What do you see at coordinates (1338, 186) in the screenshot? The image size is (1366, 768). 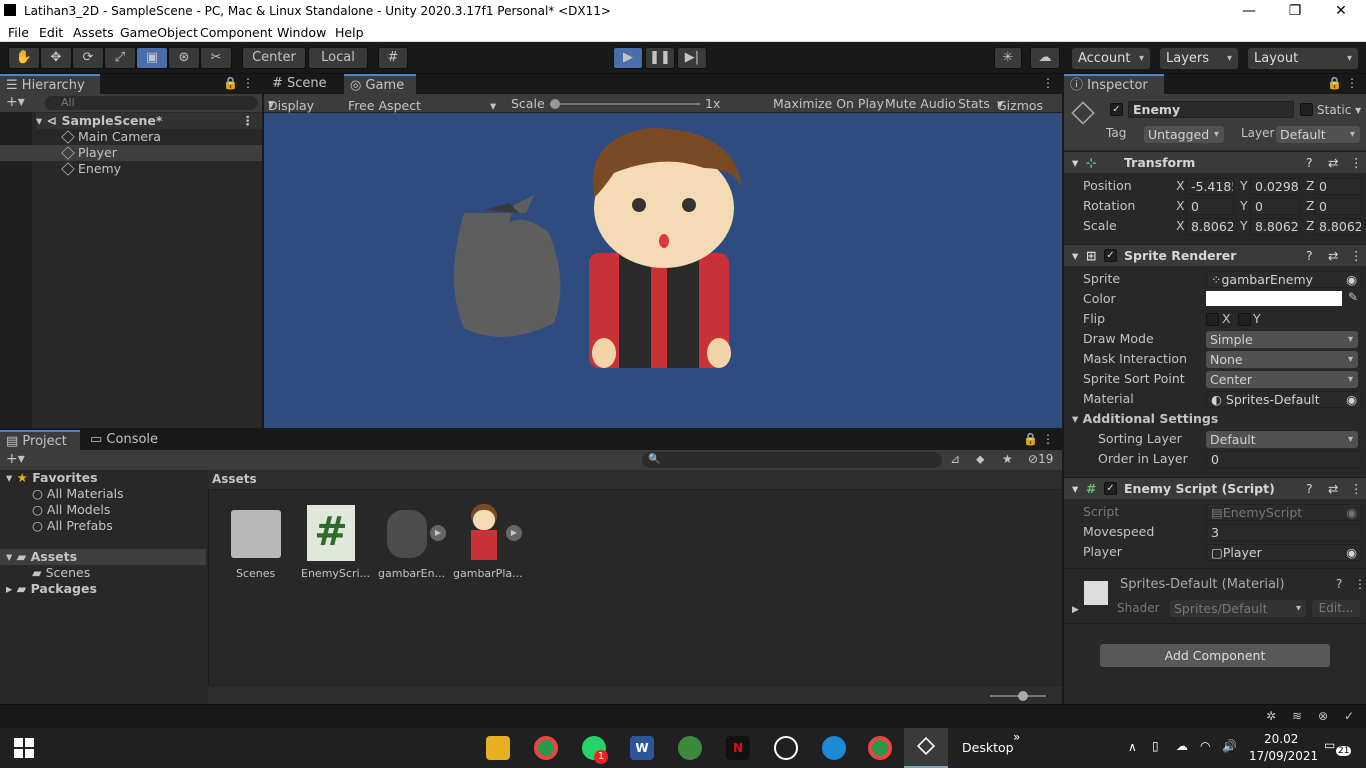 I see `position-z-field: 0` at bounding box center [1338, 186].